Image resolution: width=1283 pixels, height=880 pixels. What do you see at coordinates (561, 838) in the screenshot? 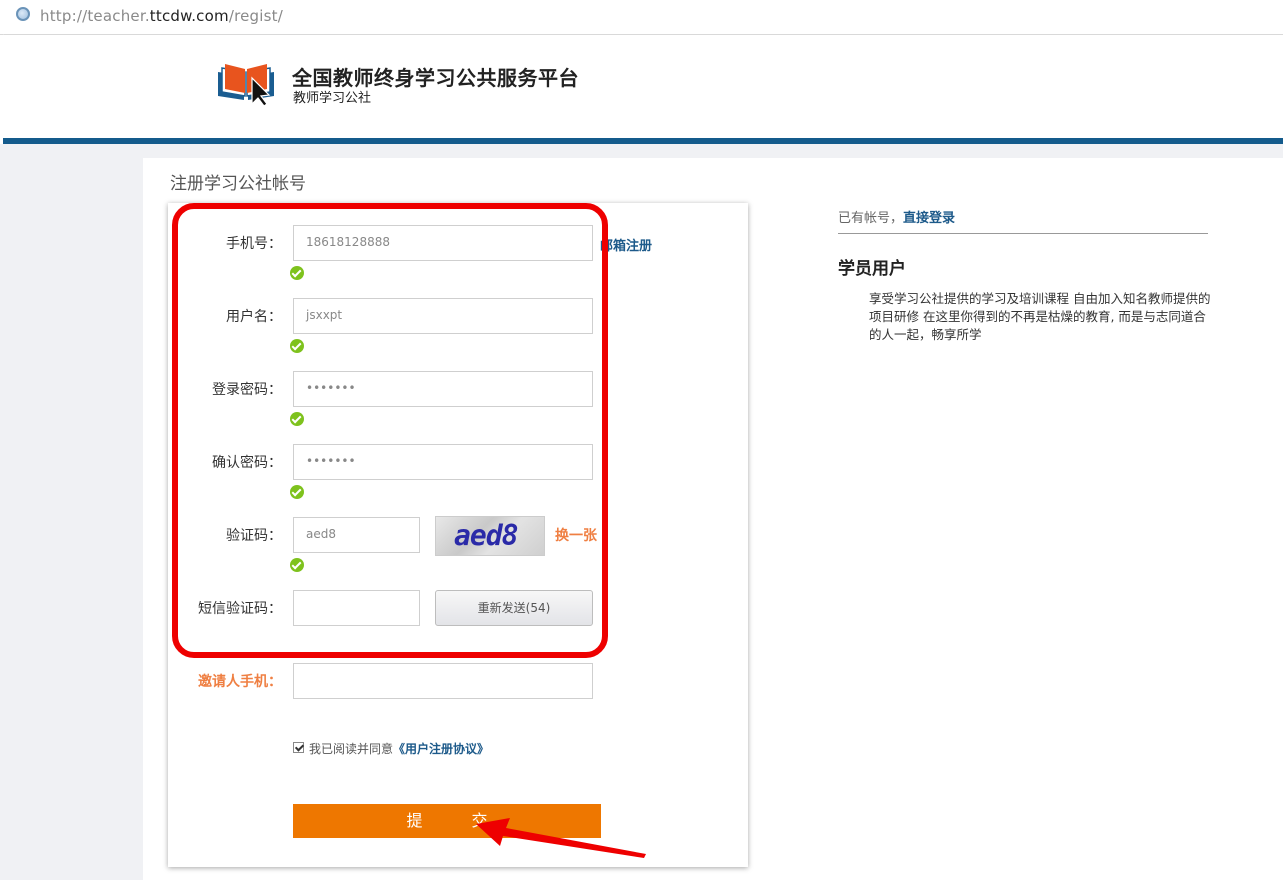
I see `annotation-arrow-icon` at bounding box center [561, 838].